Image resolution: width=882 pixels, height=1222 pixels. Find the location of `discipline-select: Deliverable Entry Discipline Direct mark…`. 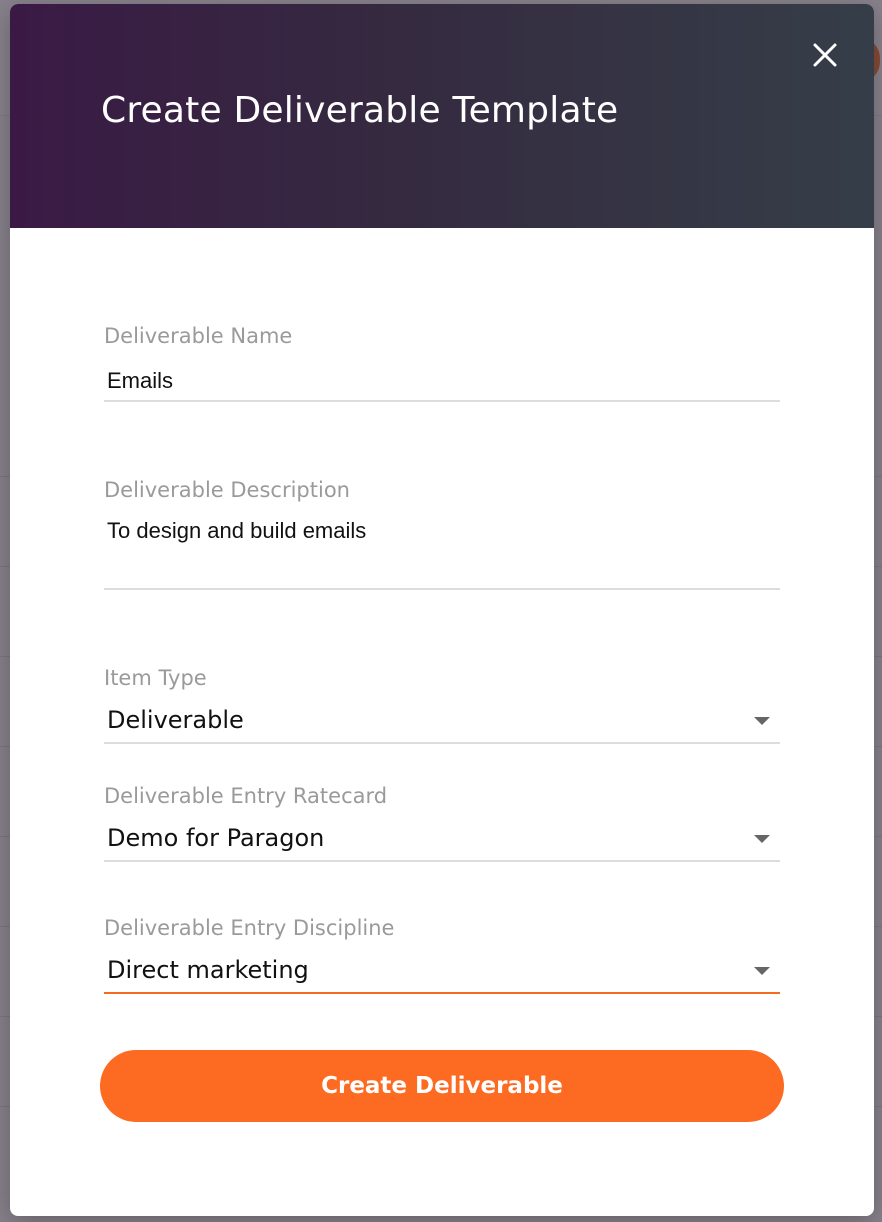

discipline-select: Deliverable Entry Discipline Direct mark… is located at coordinates (442, 956).